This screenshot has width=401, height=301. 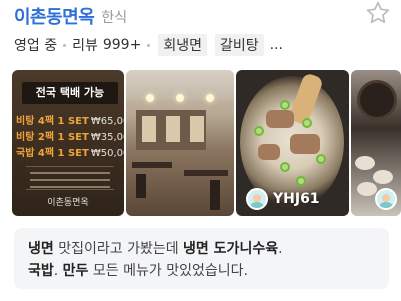 What do you see at coordinates (296, 199) in the screenshot?
I see `photo-author-name: YHJ61` at bounding box center [296, 199].